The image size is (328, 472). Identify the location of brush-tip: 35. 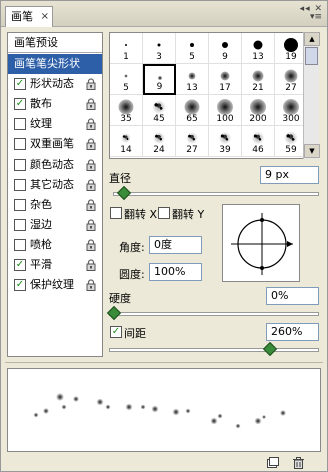
(126, 110).